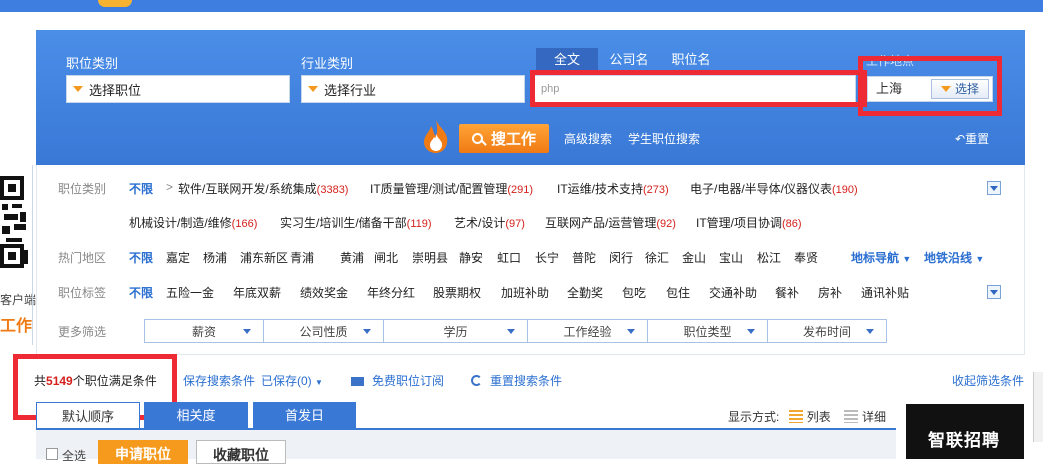 This screenshot has height=469, width=1043. I want to click on filter-category-item: 互联网产品/运营管理(92), so click(610, 222).